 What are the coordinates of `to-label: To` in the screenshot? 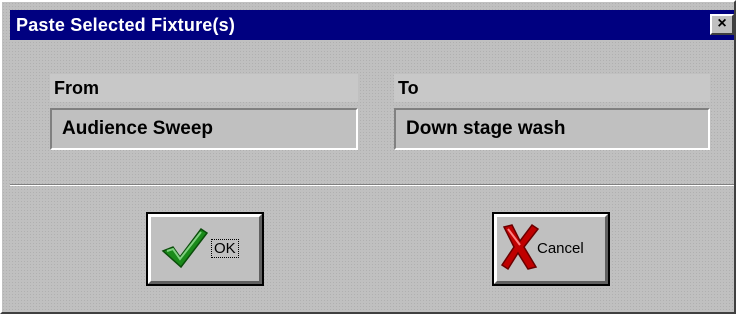 It's located at (552, 88).